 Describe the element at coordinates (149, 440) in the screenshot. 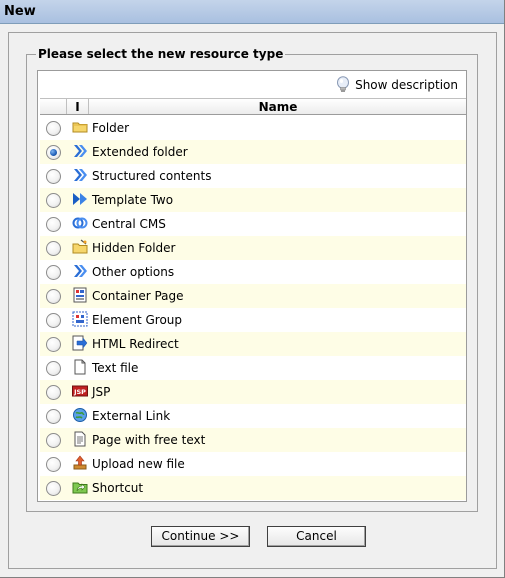

I see `resource-type-label: Page with free text` at that location.